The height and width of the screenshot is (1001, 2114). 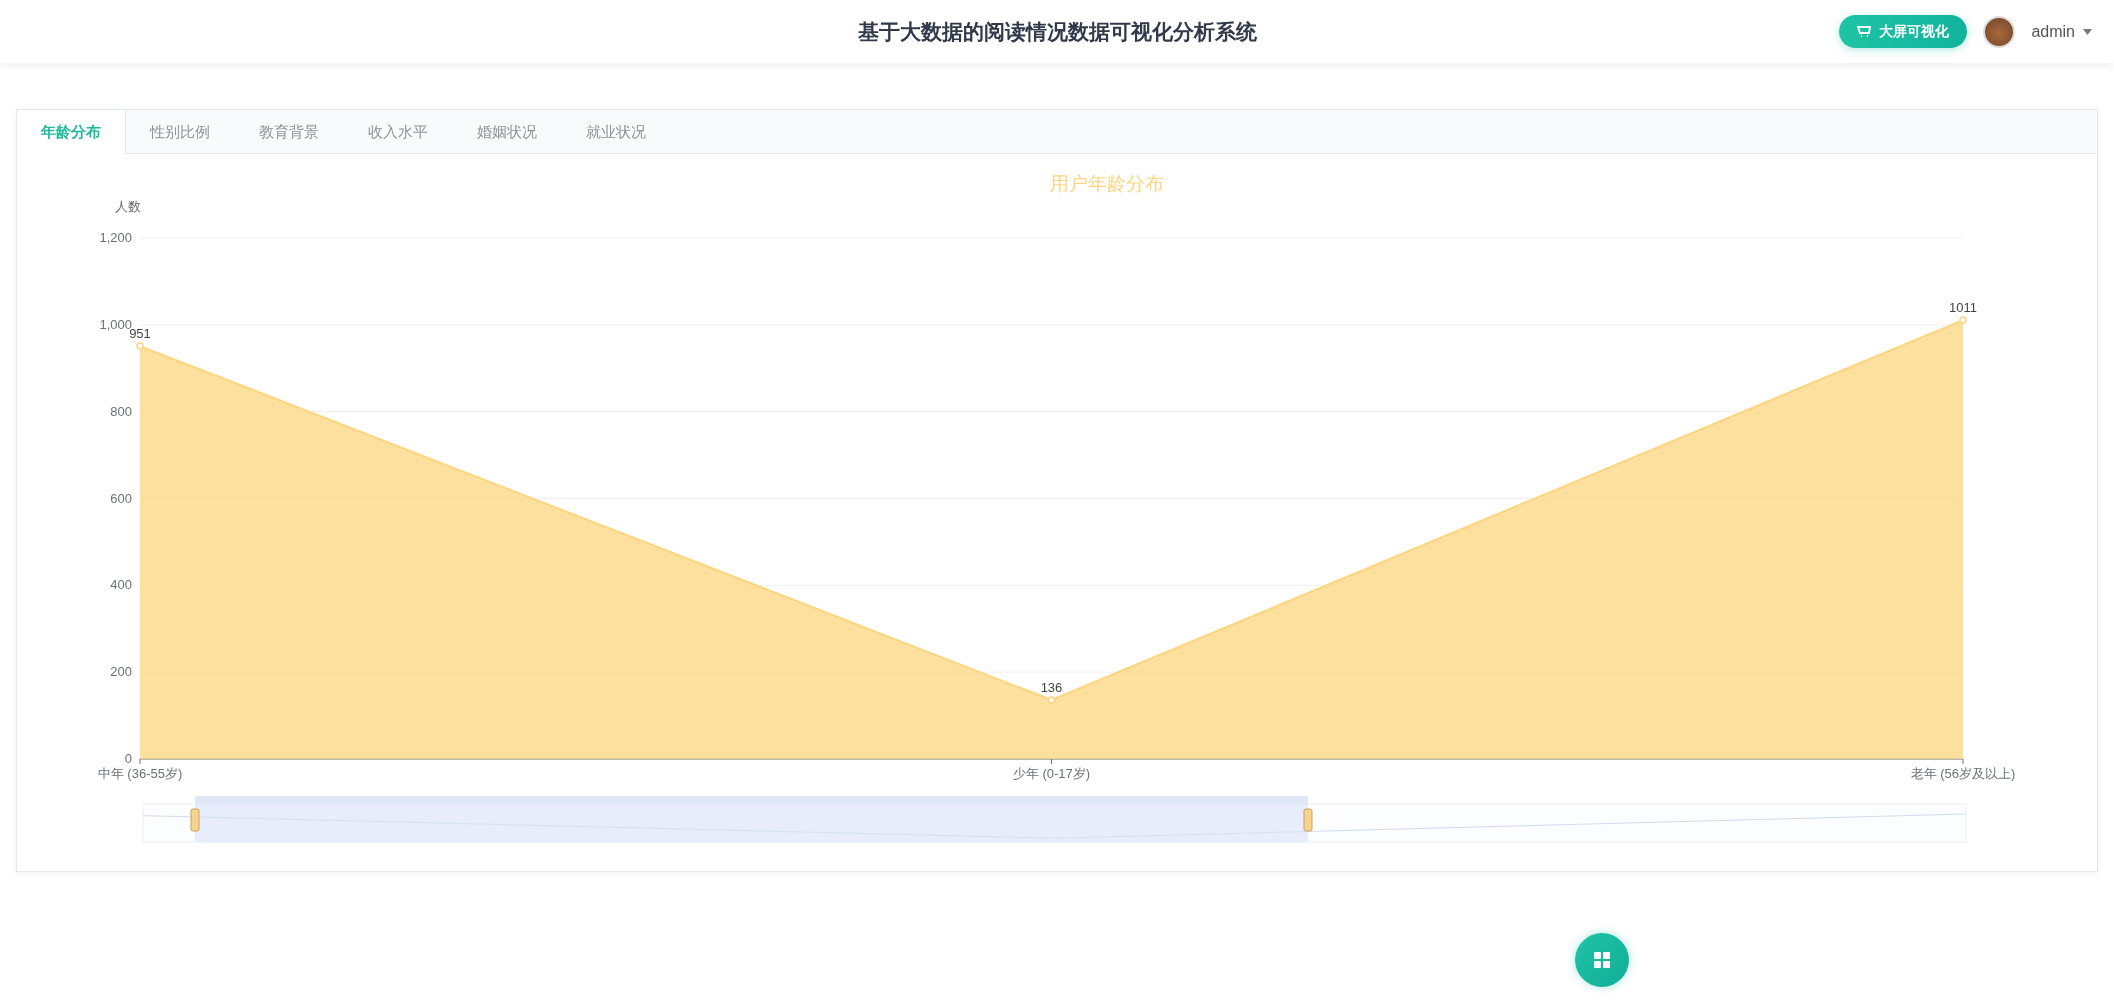 What do you see at coordinates (1051, 687) in the screenshot?
I see `data-label: 136` at bounding box center [1051, 687].